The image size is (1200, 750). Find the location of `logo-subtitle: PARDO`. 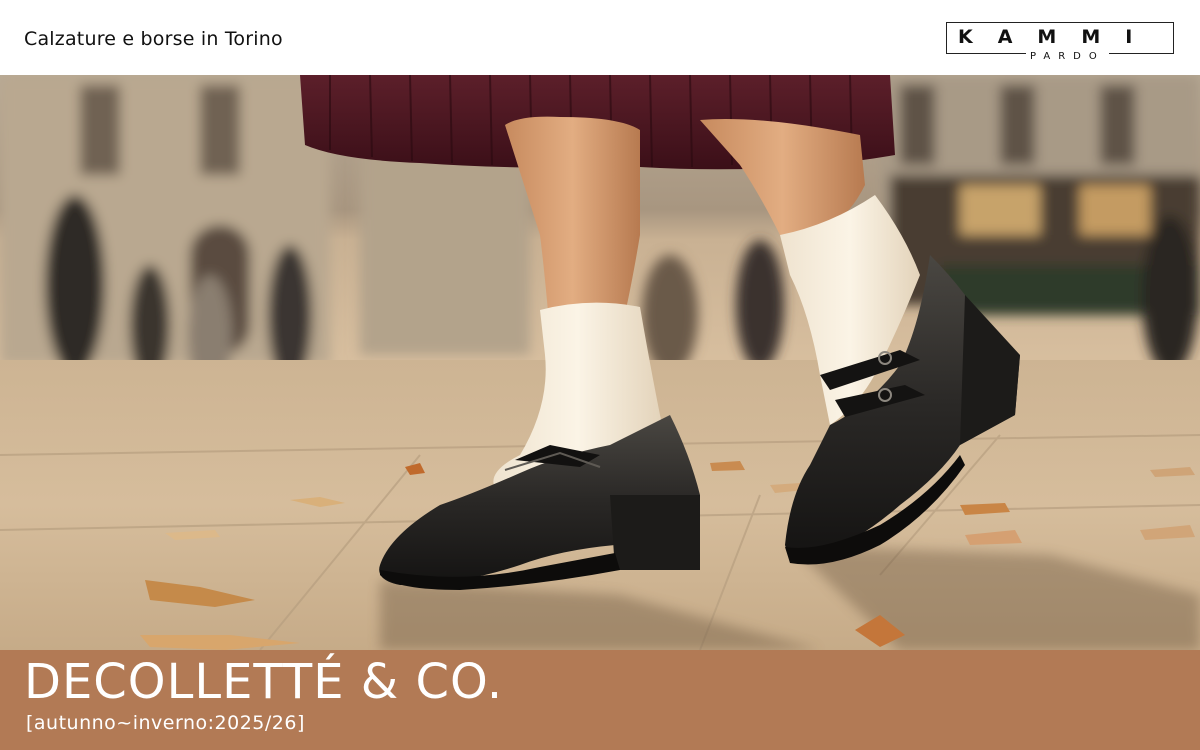

logo-subtitle: PARDO is located at coordinates (1067, 57).